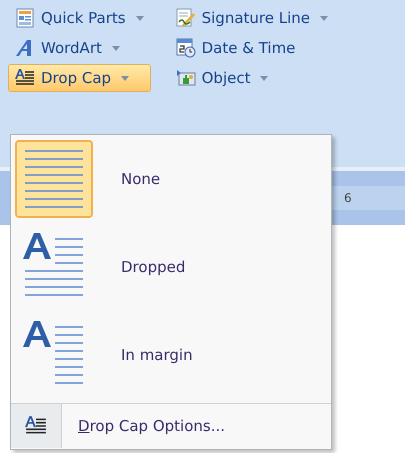  I want to click on ribbon-button: Signature Line, so click(252, 18).